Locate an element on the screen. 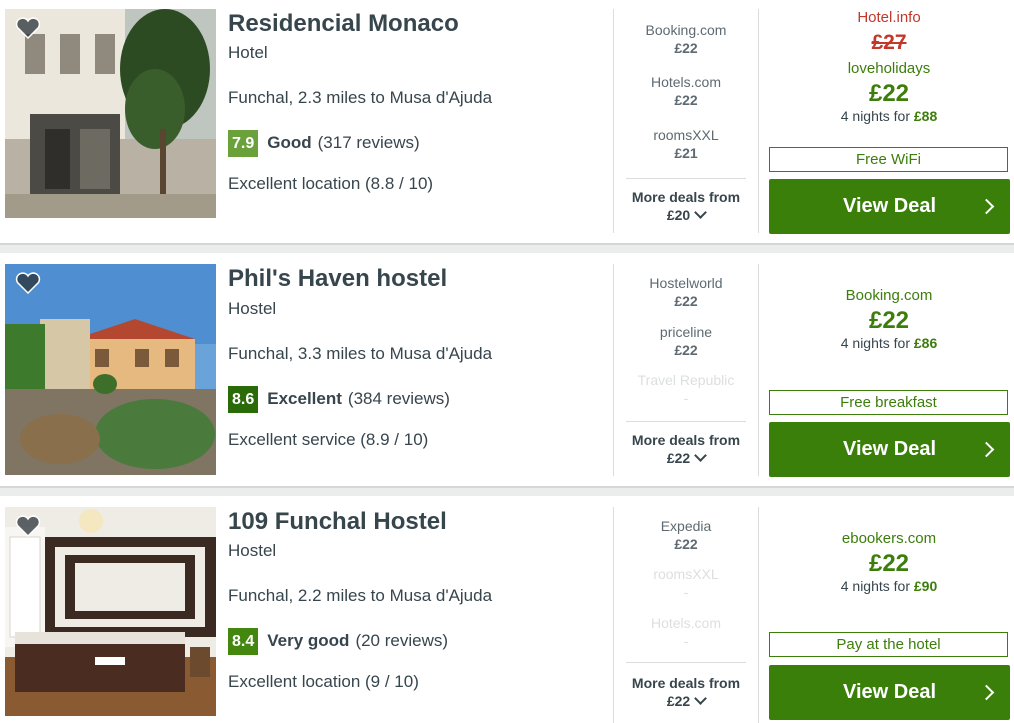 This screenshot has height=723, width=1014. best-partner: loveholidays is located at coordinates (889, 68).